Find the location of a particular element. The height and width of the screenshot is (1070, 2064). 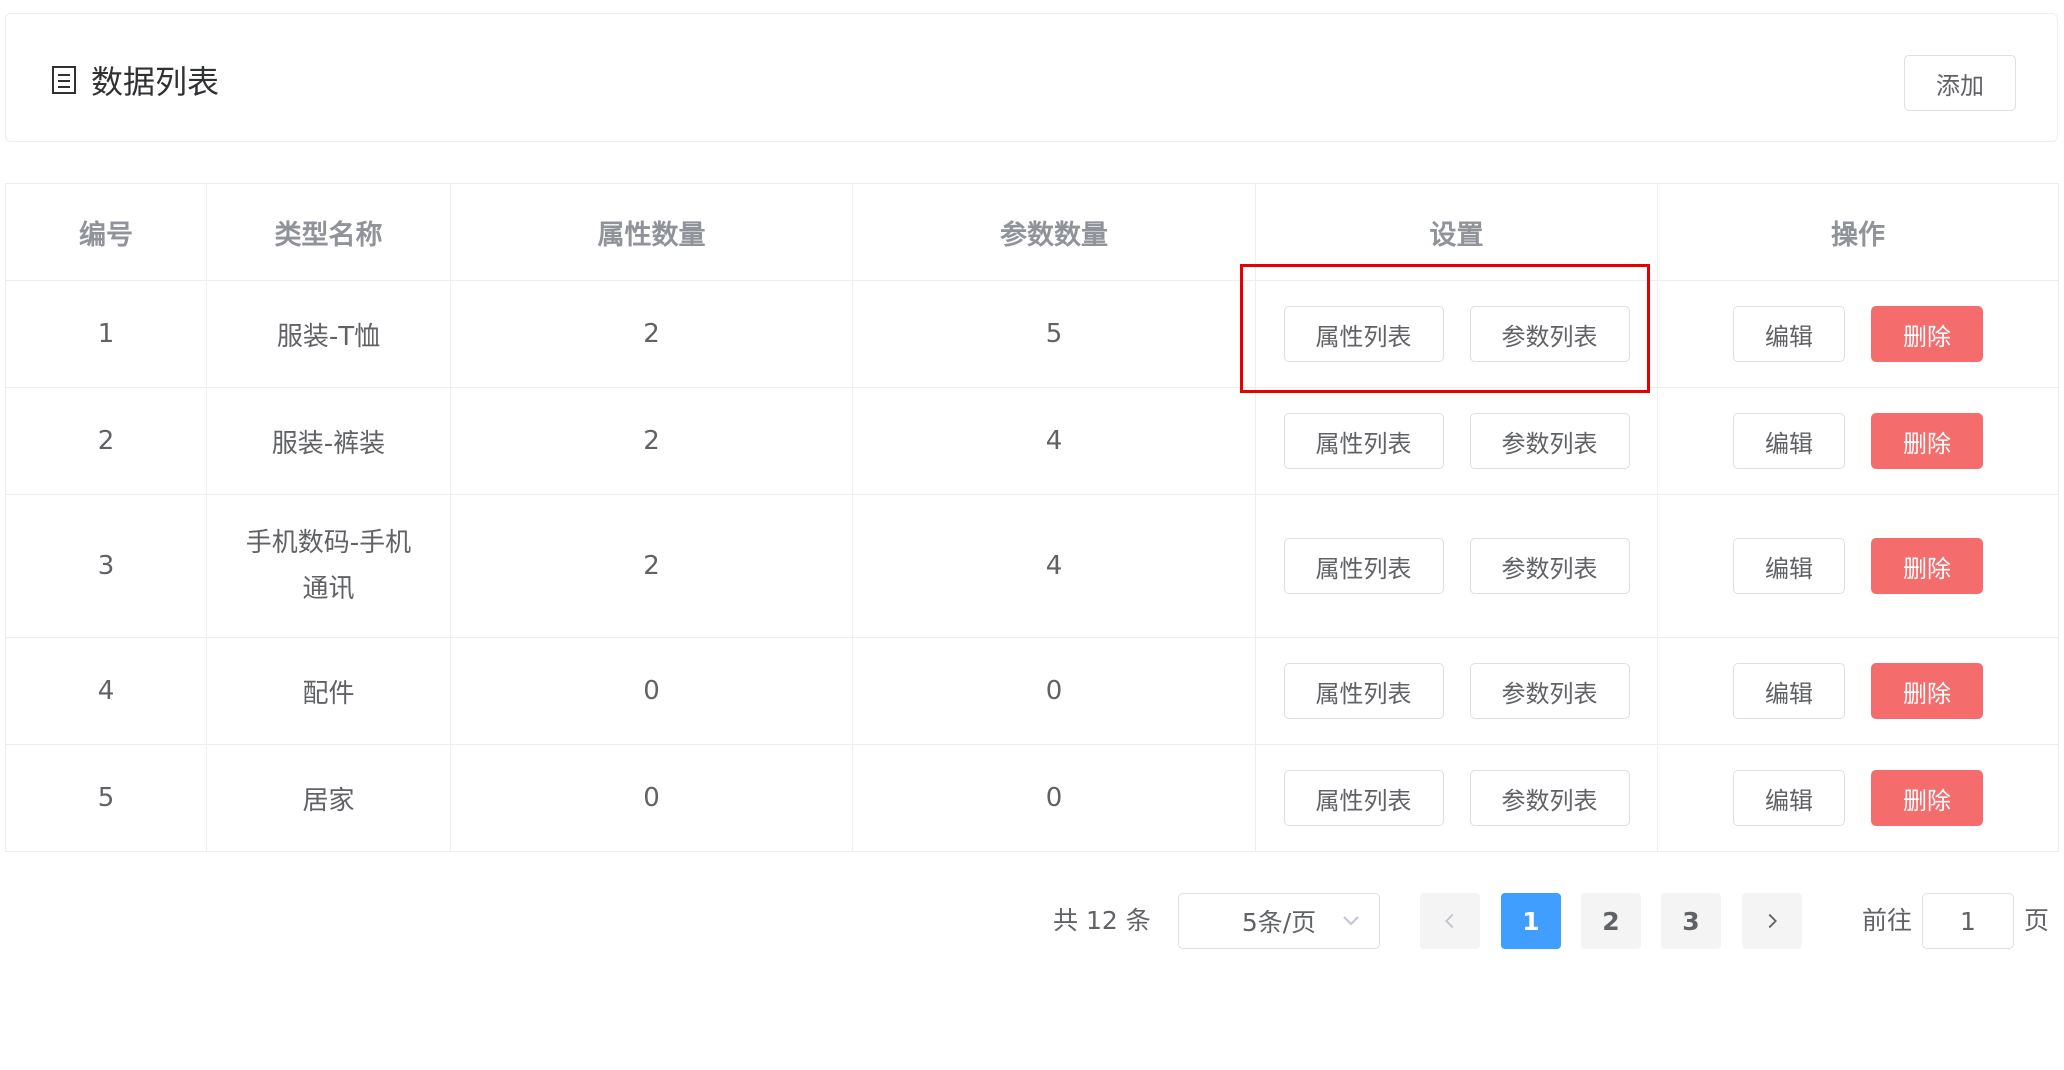

column-header-param-count: 参数数量 is located at coordinates (1054, 232).